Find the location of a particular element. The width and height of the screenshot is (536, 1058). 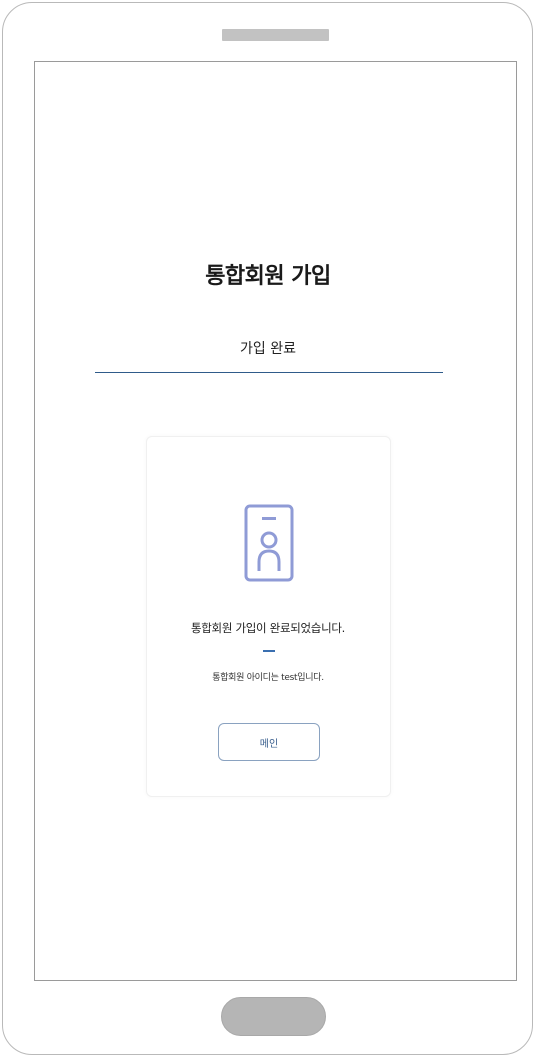

step-label: 가입 완료 is located at coordinates (268, 349).